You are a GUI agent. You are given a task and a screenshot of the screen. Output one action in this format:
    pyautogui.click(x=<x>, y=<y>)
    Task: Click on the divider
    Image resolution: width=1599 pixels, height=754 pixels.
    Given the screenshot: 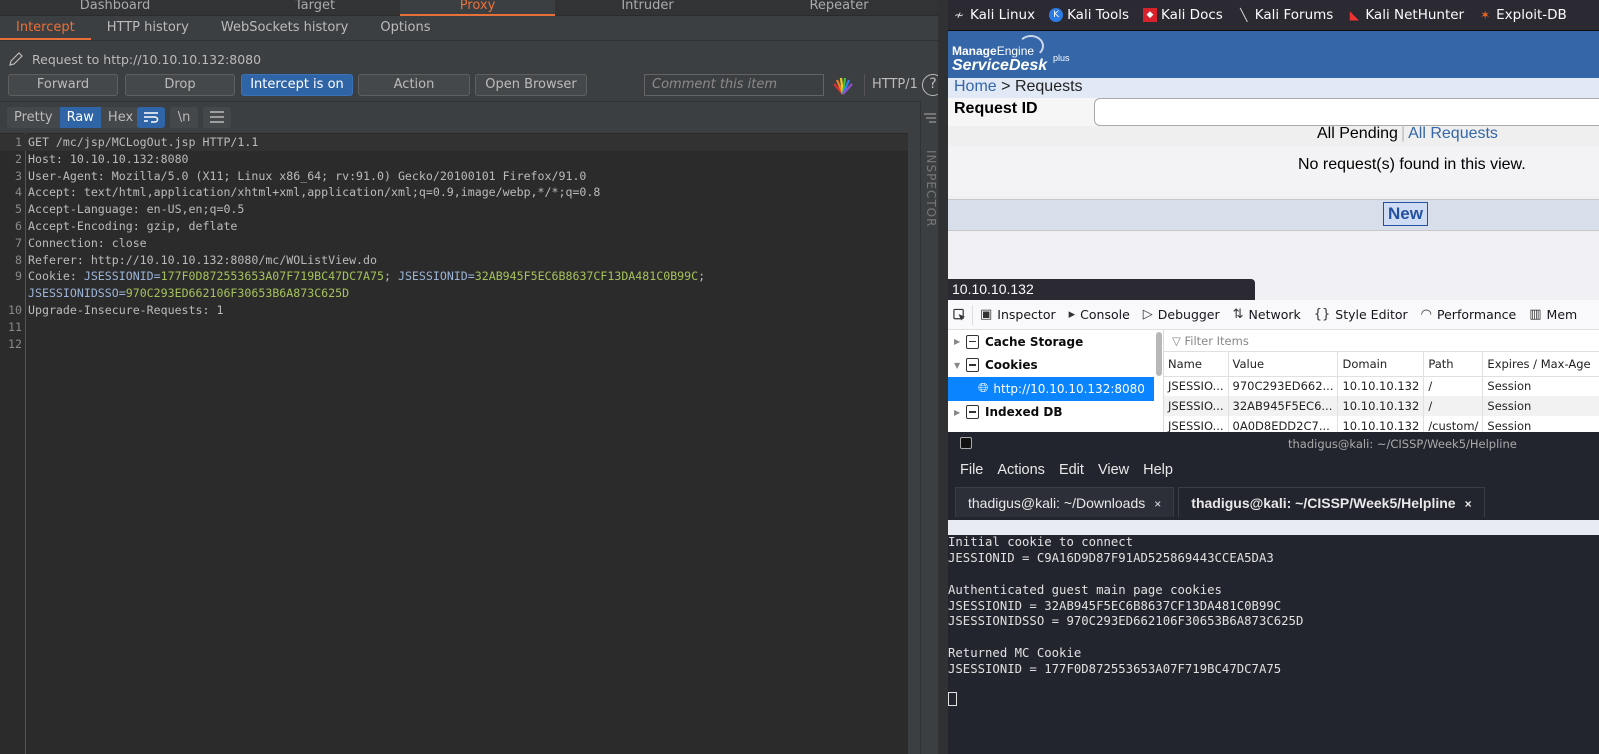 What is the action you would take?
    pyautogui.click(x=460, y=101)
    